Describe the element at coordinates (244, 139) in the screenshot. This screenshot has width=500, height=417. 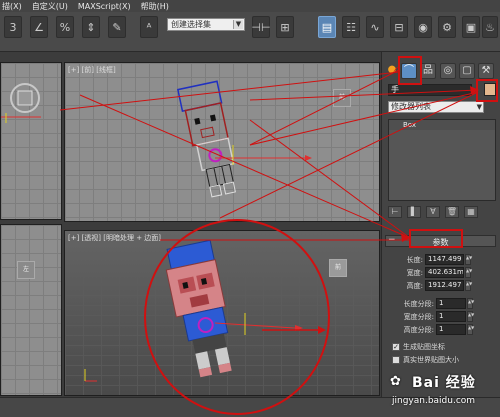
I see `front-wireframe-character` at that location.